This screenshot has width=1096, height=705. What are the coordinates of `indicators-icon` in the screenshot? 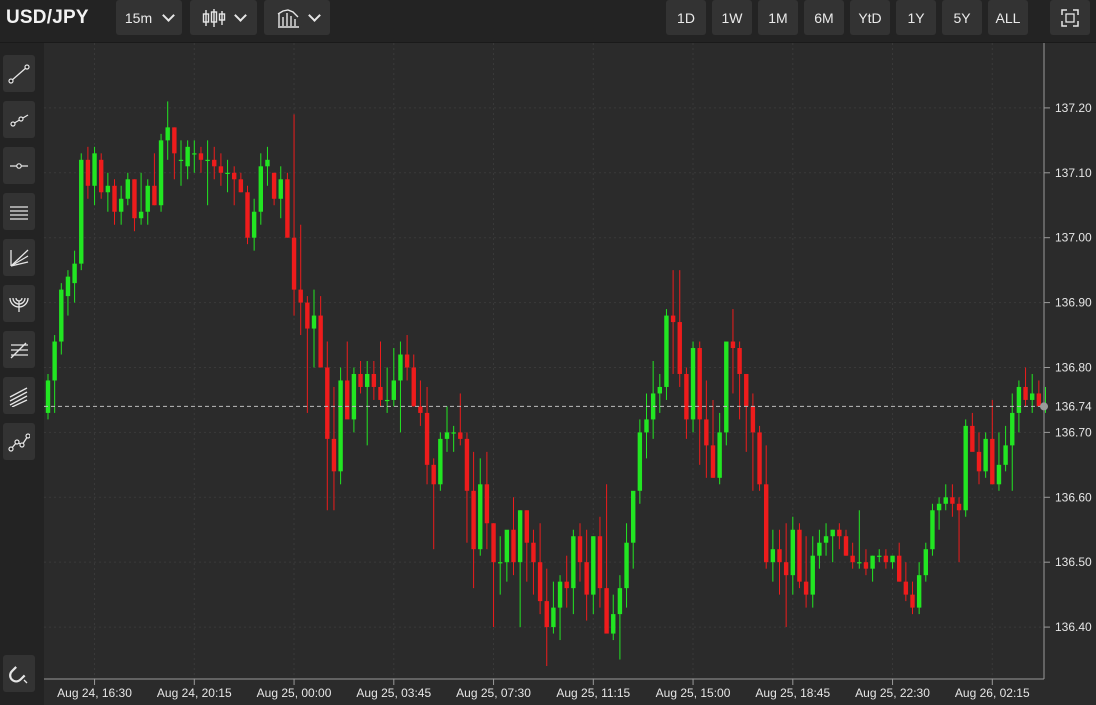 It's located at (288, 18).